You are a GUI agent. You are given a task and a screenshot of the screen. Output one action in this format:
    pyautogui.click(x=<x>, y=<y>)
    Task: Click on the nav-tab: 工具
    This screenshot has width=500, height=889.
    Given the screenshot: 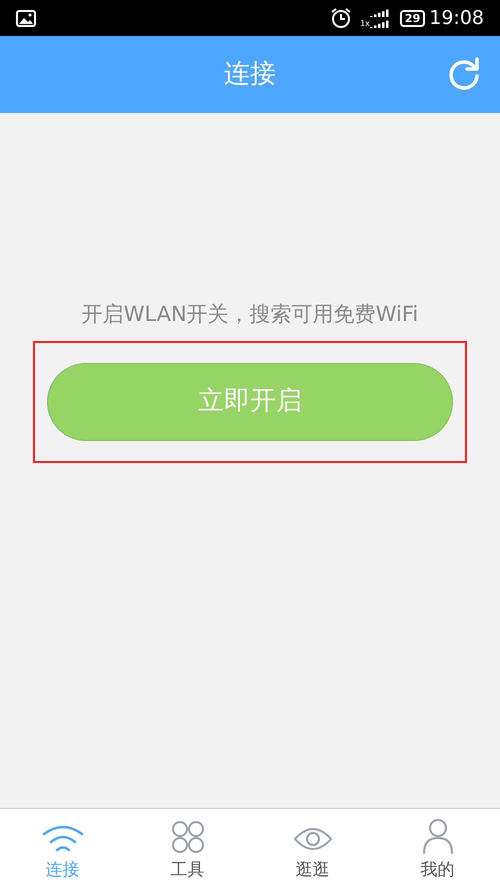 What is the action you would take?
    pyautogui.click(x=187, y=849)
    